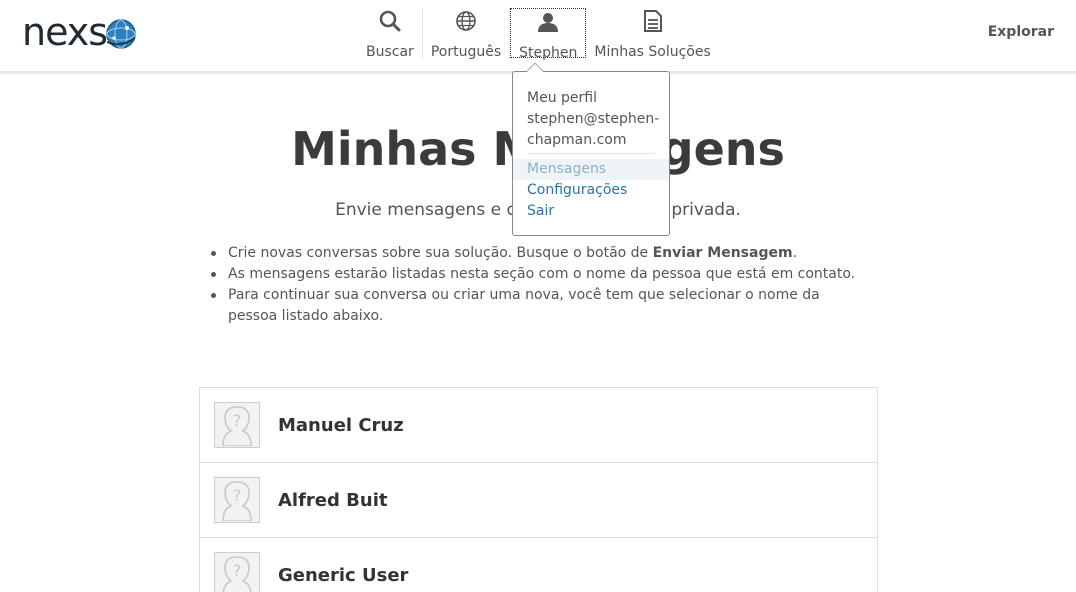  I want to click on nexso-logo: nexs, so click(79, 32).